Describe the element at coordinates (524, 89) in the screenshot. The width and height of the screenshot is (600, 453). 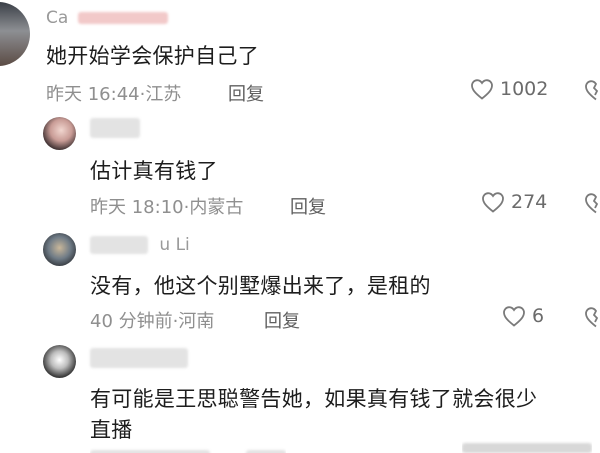
I see `like-count: 1002` at that location.